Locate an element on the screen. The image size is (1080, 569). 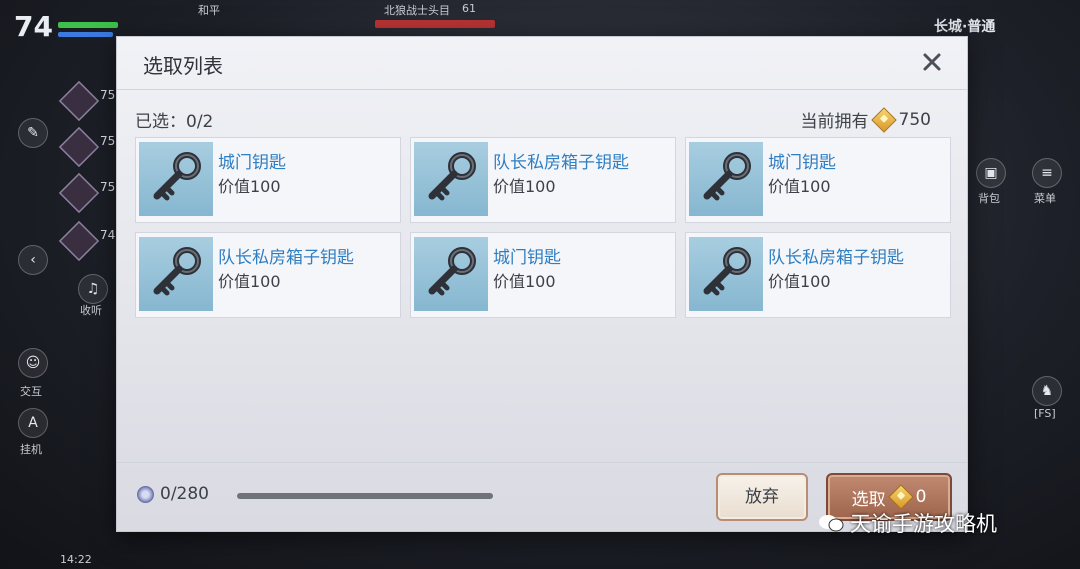
headphones-icon: ♫ is located at coordinates (93, 289).